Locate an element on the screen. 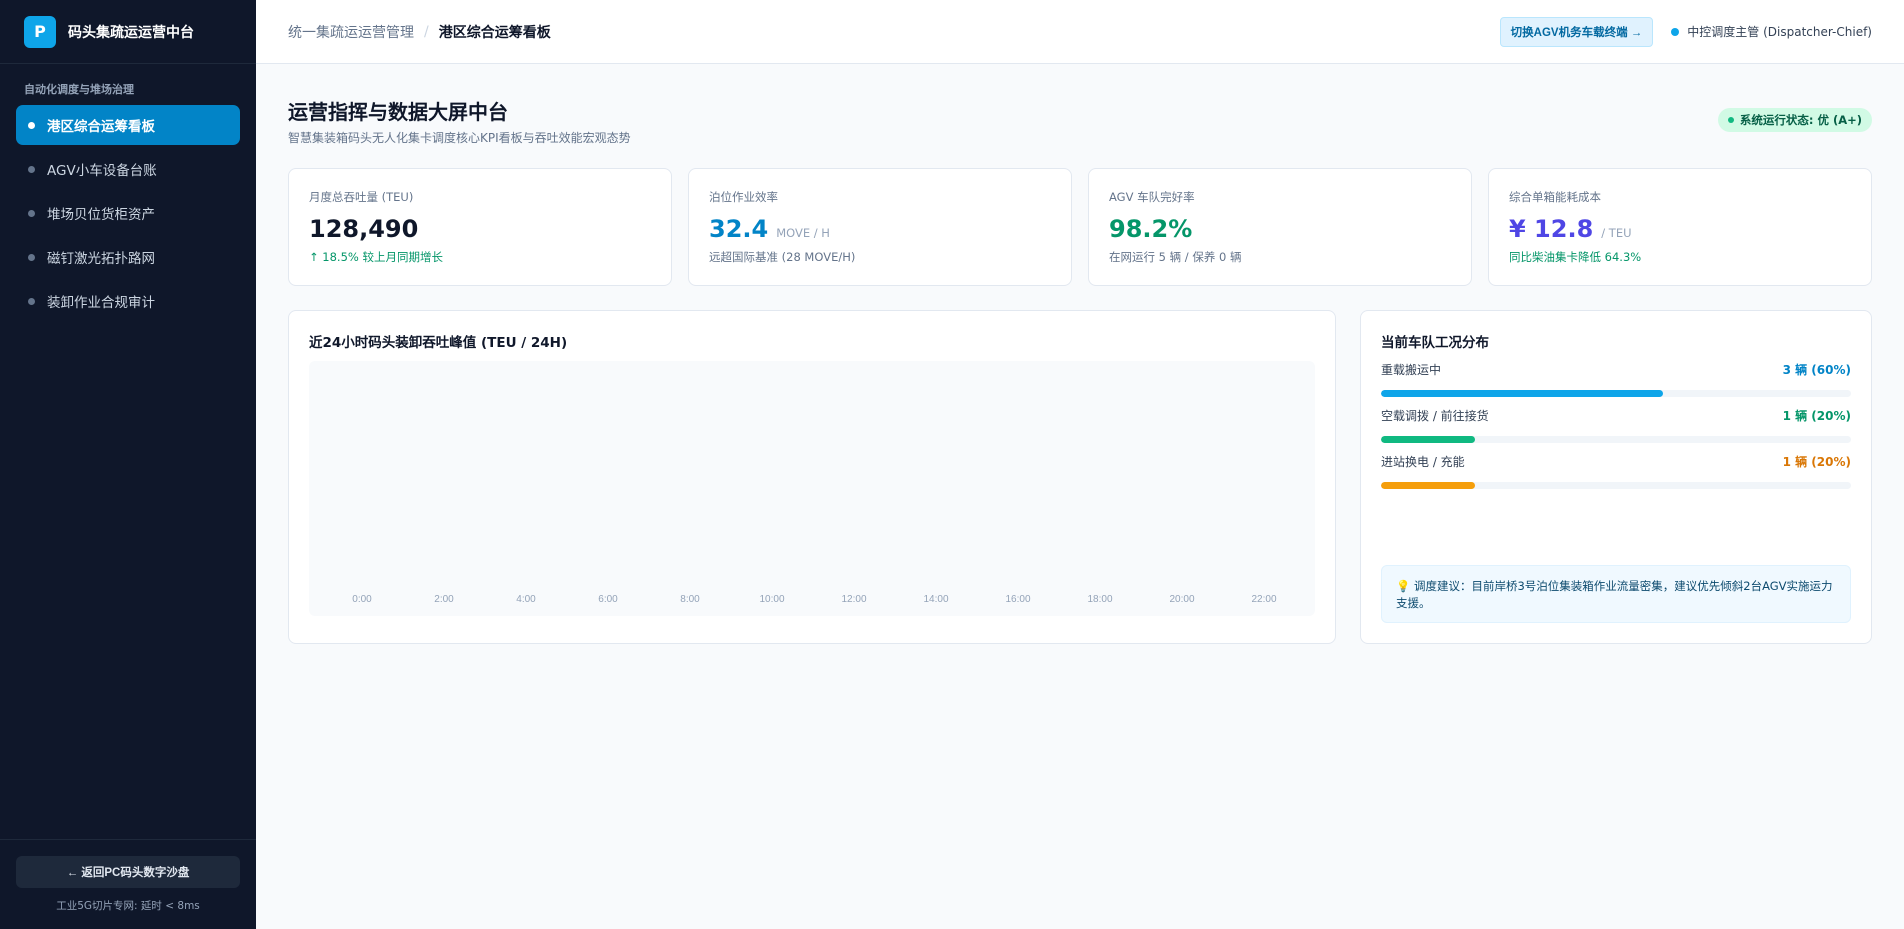 This screenshot has width=1904, height=929. user-info: 中控调度主管 (Dispatcher-Chief) is located at coordinates (1771, 31).